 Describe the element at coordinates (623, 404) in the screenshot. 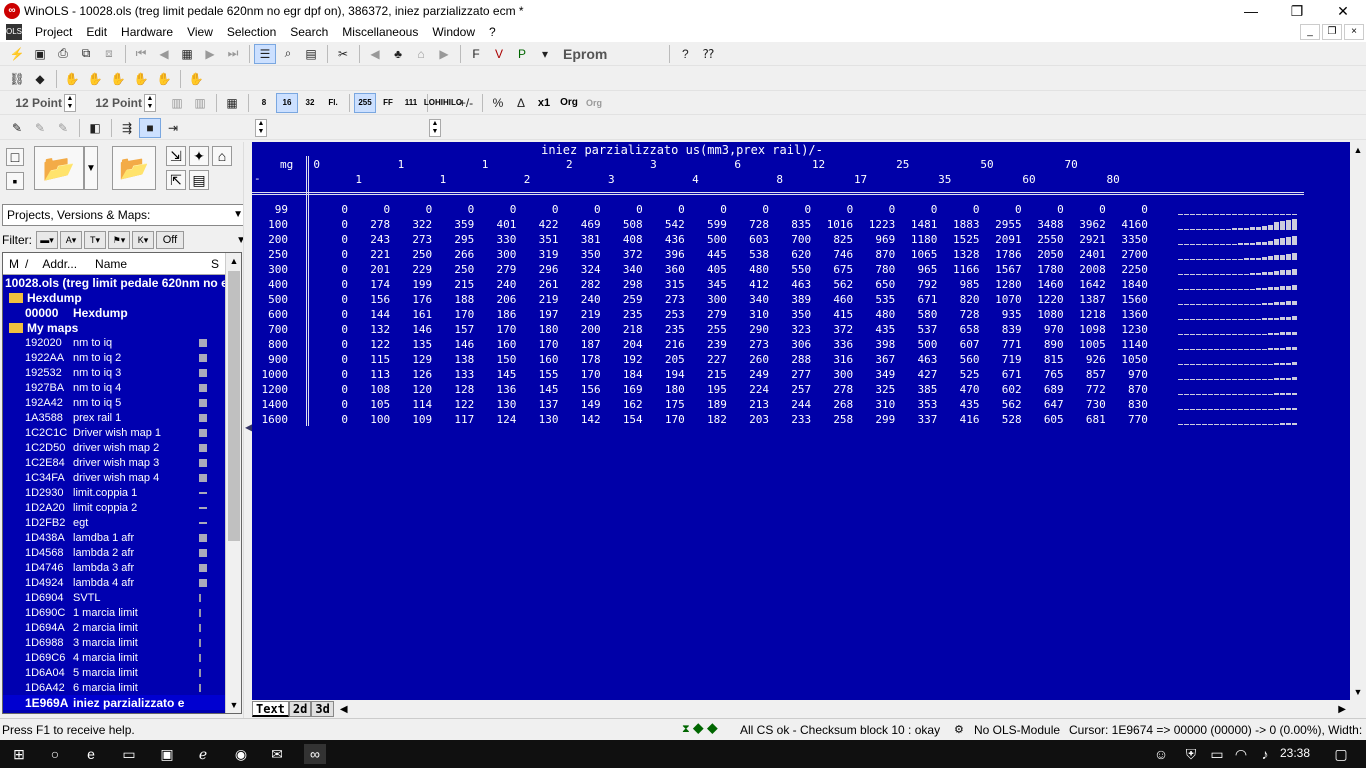

I see `map-cell: 162` at that location.